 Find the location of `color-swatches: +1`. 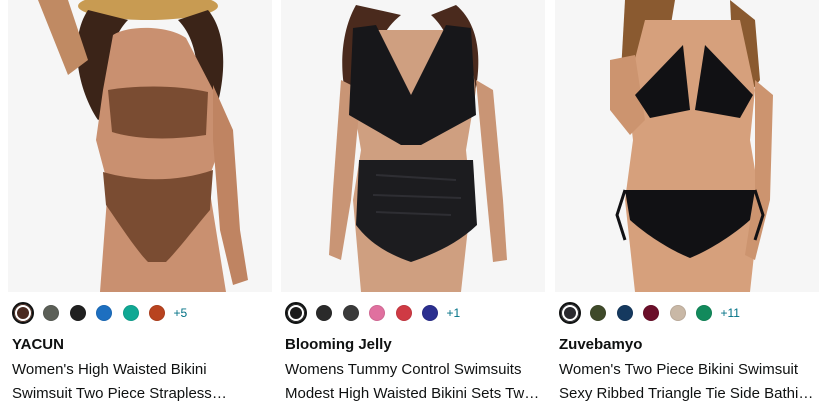

color-swatches: +1 is located at coordinates (372, 313).